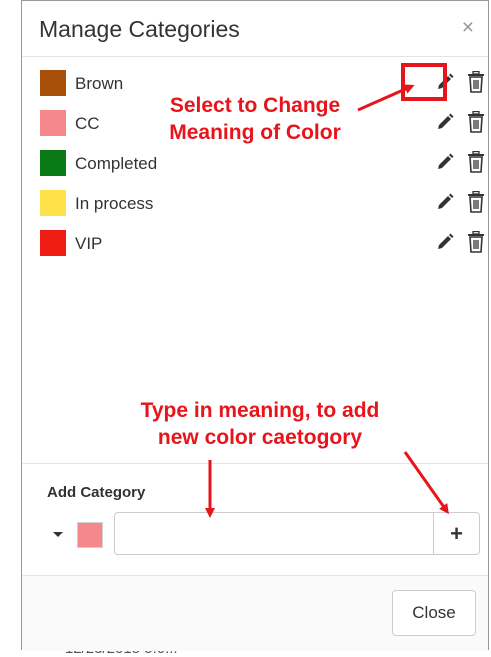 The height and width of the screenshot is (657, 491). Describe the element at coordinates (255, 29) in the screenshot. I see `modal-header: Manage Categories ×` at that location.